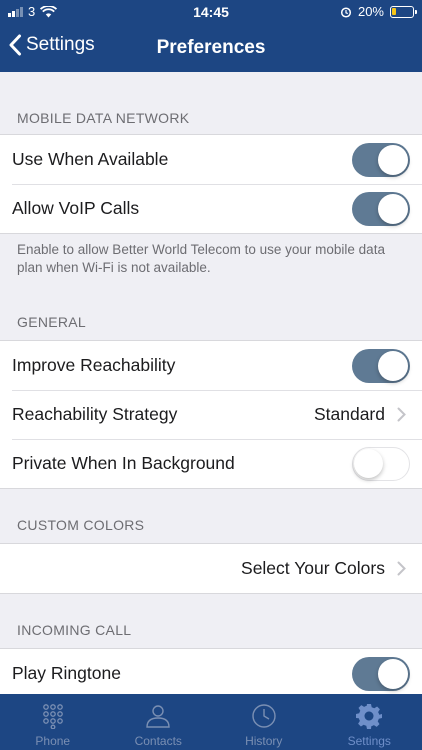 The width and height of the screenshot is (422, 750). What do you see at coordinates (90, 159) in the screenshot?
I see `row-label: Use When Available` at bounding box center [90, 159].